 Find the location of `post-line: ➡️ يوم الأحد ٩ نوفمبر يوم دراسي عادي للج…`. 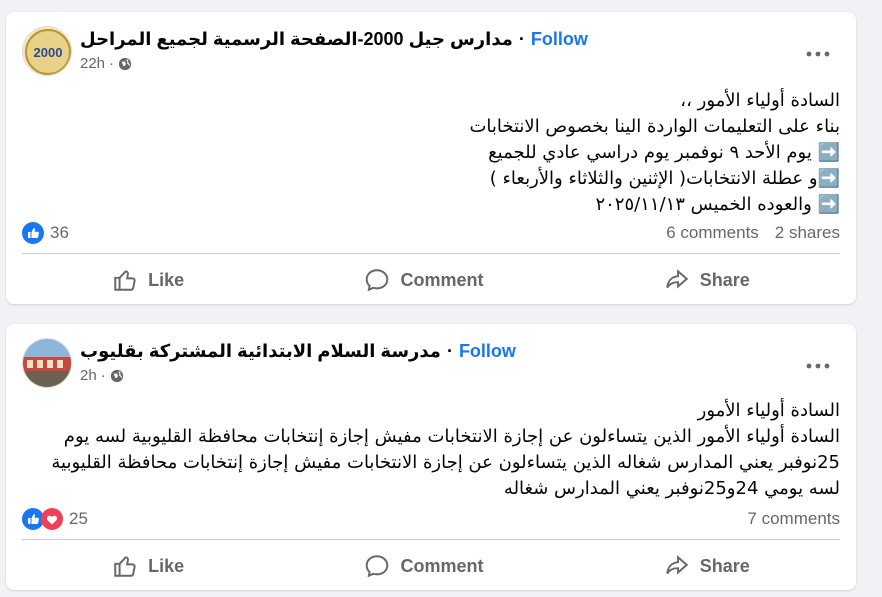

post-line: ➡️ يوم الأحد ٩ نوفمبر يوم دراسي عادي للج… is located at coordinates (664, 152).